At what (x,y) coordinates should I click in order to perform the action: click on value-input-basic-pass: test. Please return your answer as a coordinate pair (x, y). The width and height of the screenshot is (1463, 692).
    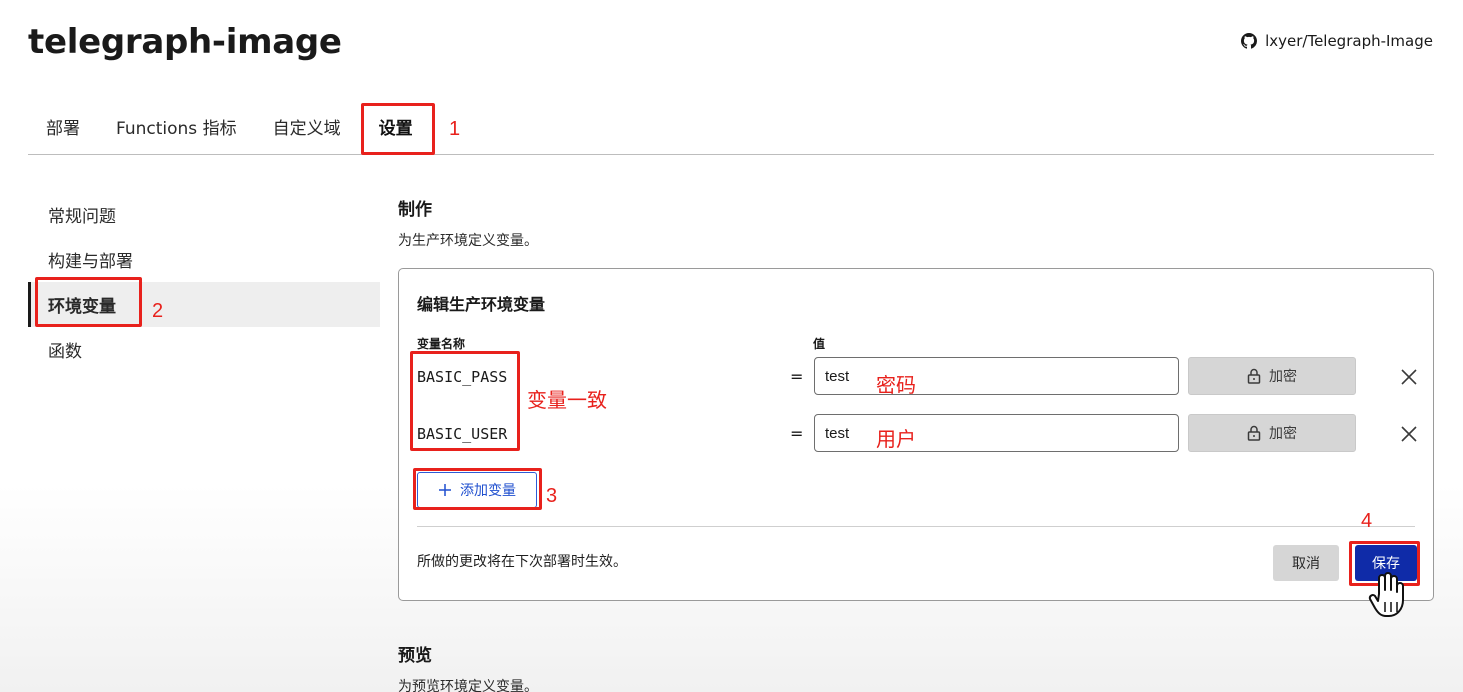
    Looking at the image, I should click on (996, 376).